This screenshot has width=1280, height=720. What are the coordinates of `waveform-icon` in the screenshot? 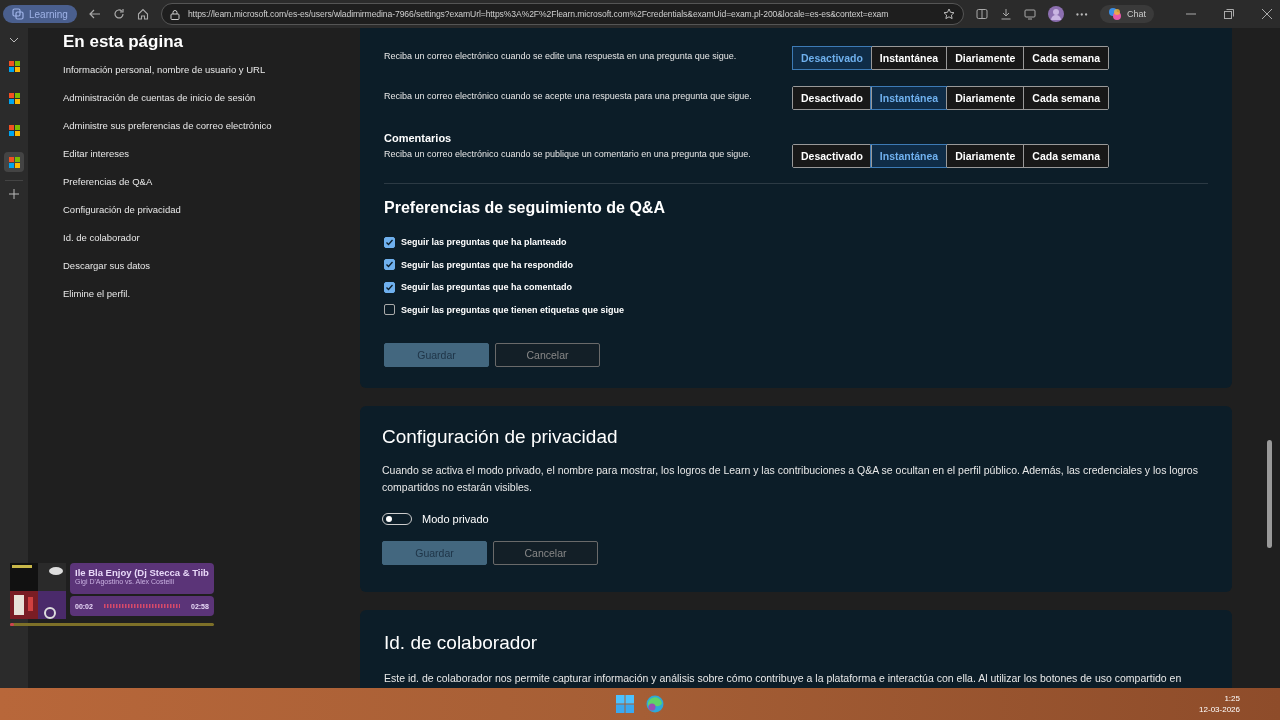 It's located at (141, 606).